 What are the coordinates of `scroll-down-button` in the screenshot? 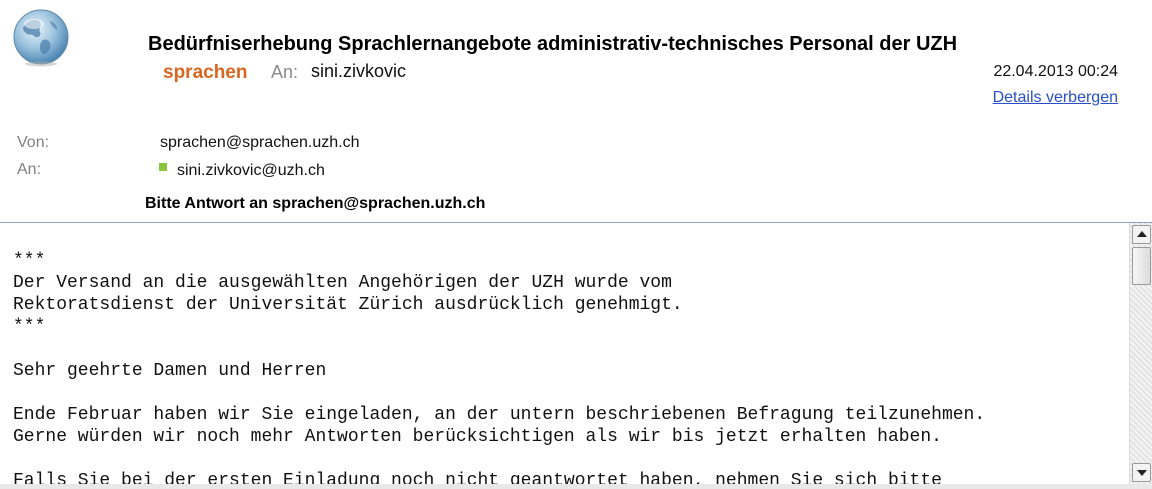 It's located at (1141, 472).